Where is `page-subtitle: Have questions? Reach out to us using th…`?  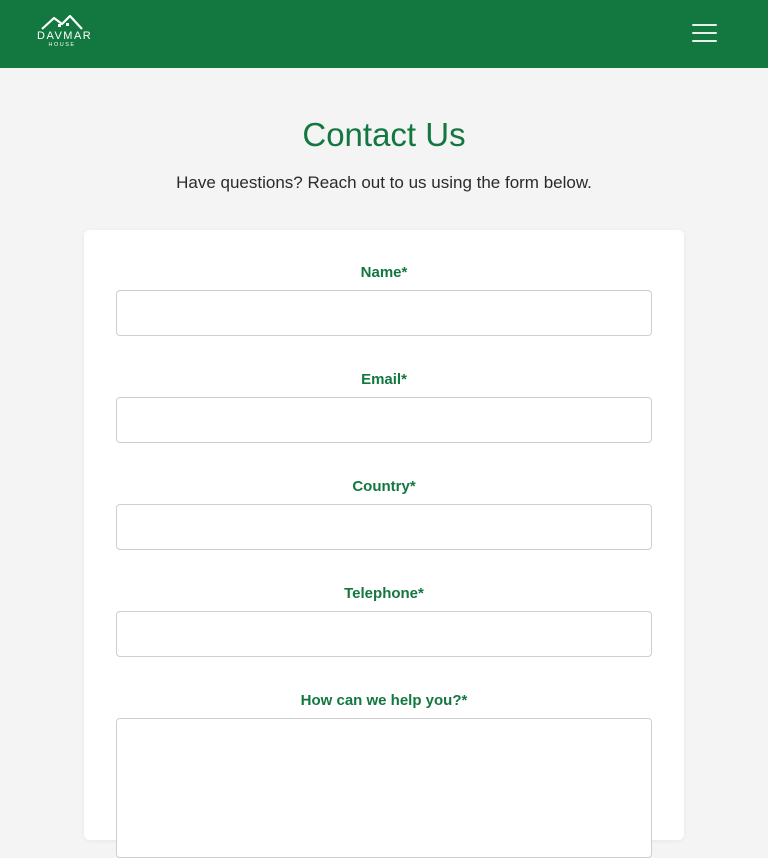 page-subtitle: Have questions? Reach out to us using th… is located at coordinates (384, 182).